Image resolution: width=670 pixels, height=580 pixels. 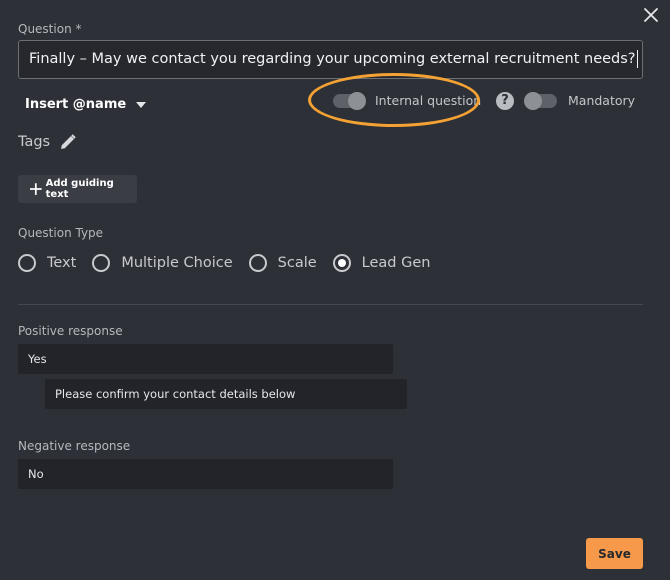 I want to click on save-button: Save, so click(x=614, y=553).